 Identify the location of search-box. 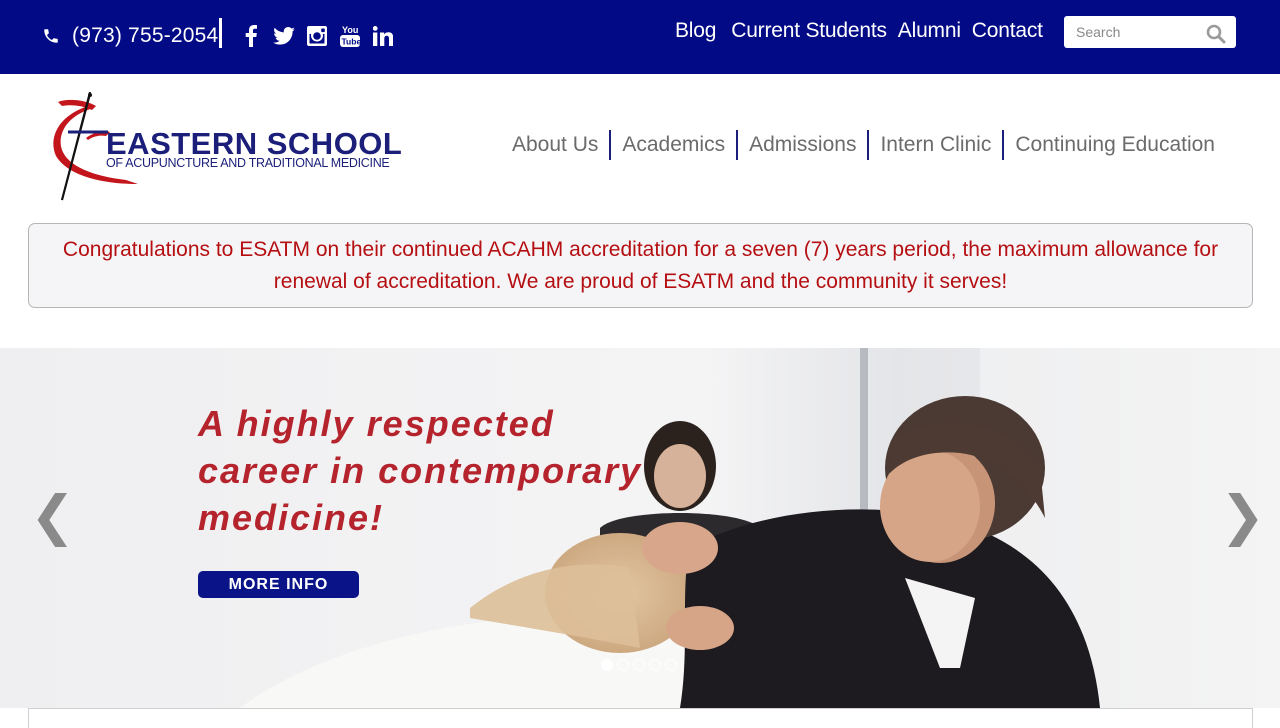
(1150, 32).